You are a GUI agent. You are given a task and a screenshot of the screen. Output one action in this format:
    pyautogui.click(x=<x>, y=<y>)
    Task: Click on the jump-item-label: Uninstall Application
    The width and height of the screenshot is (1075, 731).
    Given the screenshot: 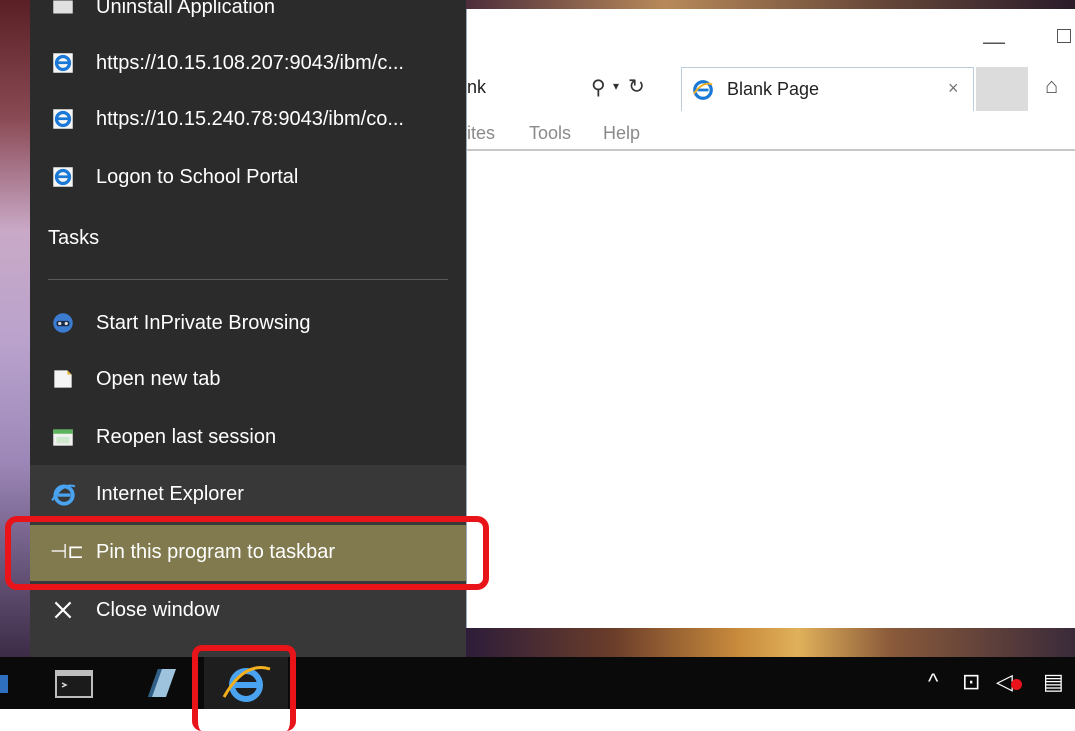 What is the action you would take?
    pyautogui.click(x=185, y=9)
    